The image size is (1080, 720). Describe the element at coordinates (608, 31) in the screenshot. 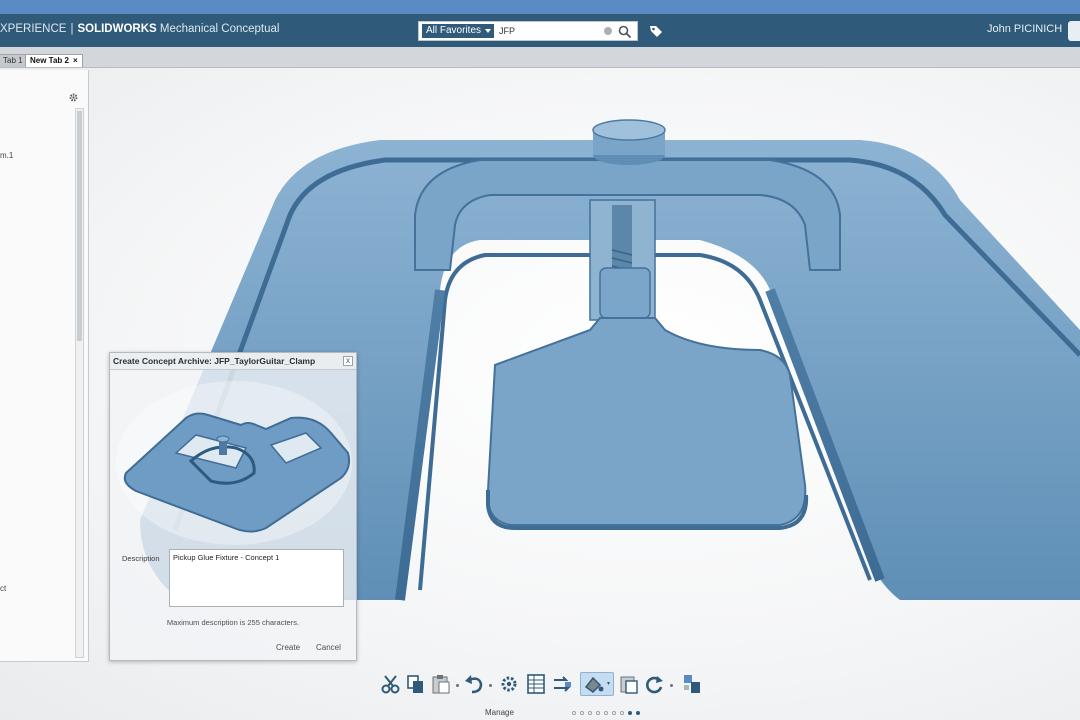

I see `clear-search-icon` at that location.